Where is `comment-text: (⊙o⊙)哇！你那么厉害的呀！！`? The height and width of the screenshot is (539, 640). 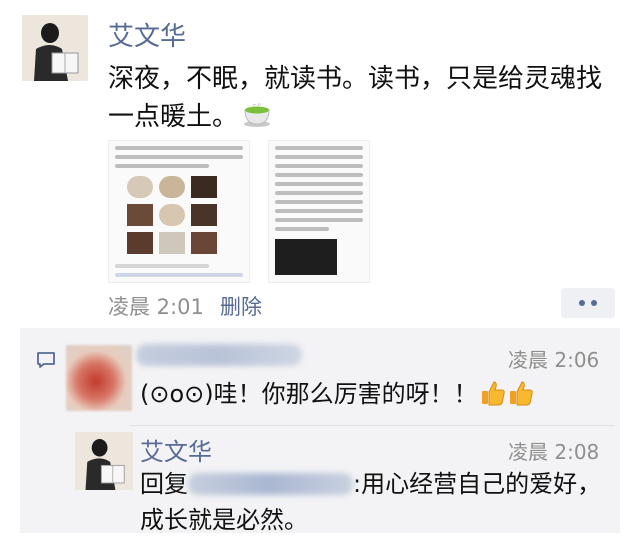 comment-text: (⊙o⊙)哇！你那么厉害的呀！！ is located at coordinates (337, 391).